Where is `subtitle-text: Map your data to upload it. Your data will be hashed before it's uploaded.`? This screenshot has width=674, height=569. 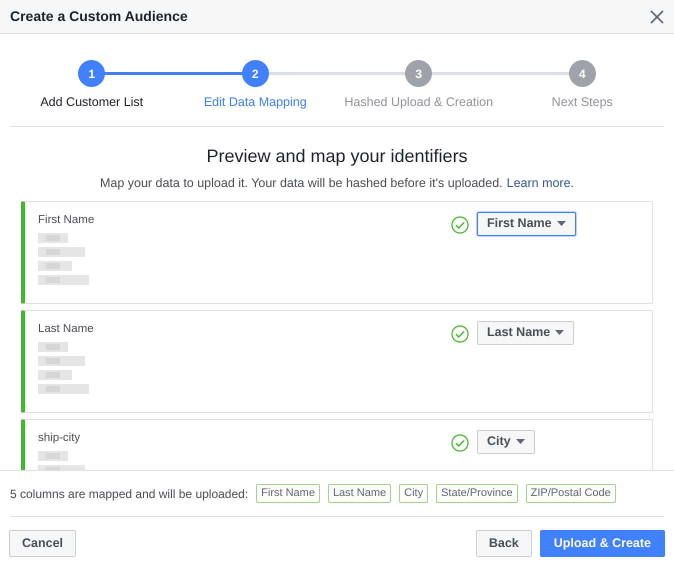 subtitle-text: Map your data to upload it. Your data will be hashed before it's uploaded. is located at coordinates (301, 183).